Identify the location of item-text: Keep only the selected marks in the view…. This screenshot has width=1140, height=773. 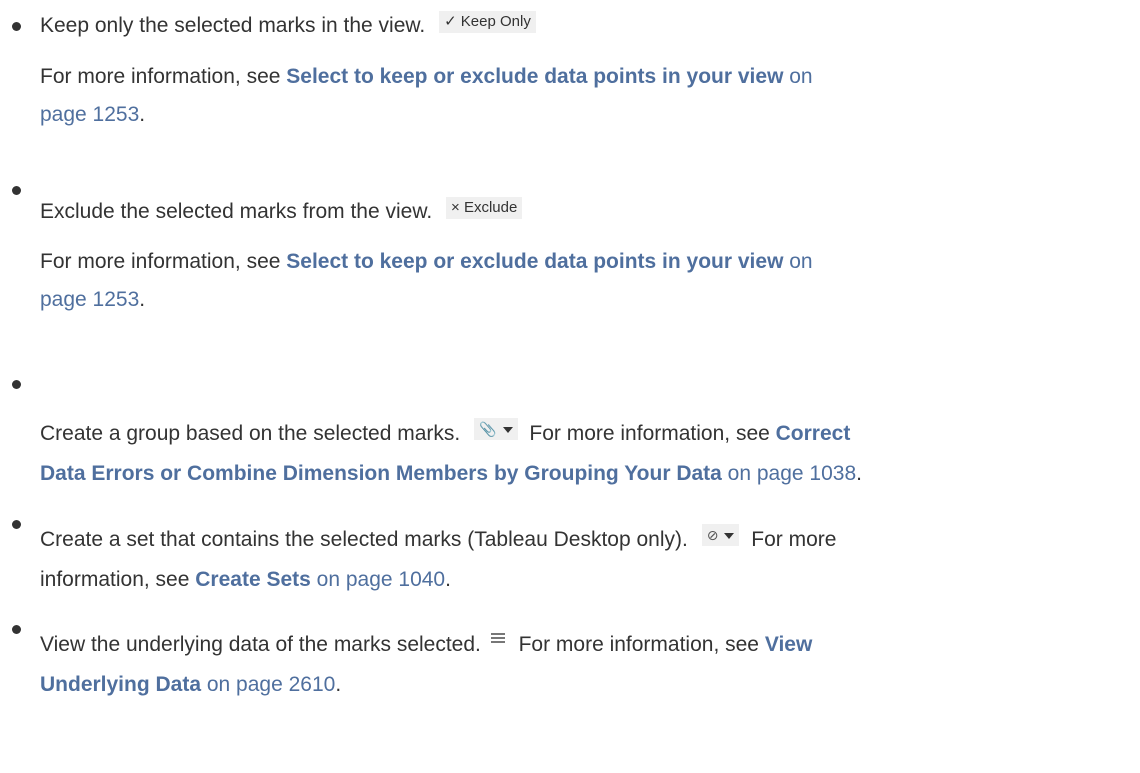
(233, 25).